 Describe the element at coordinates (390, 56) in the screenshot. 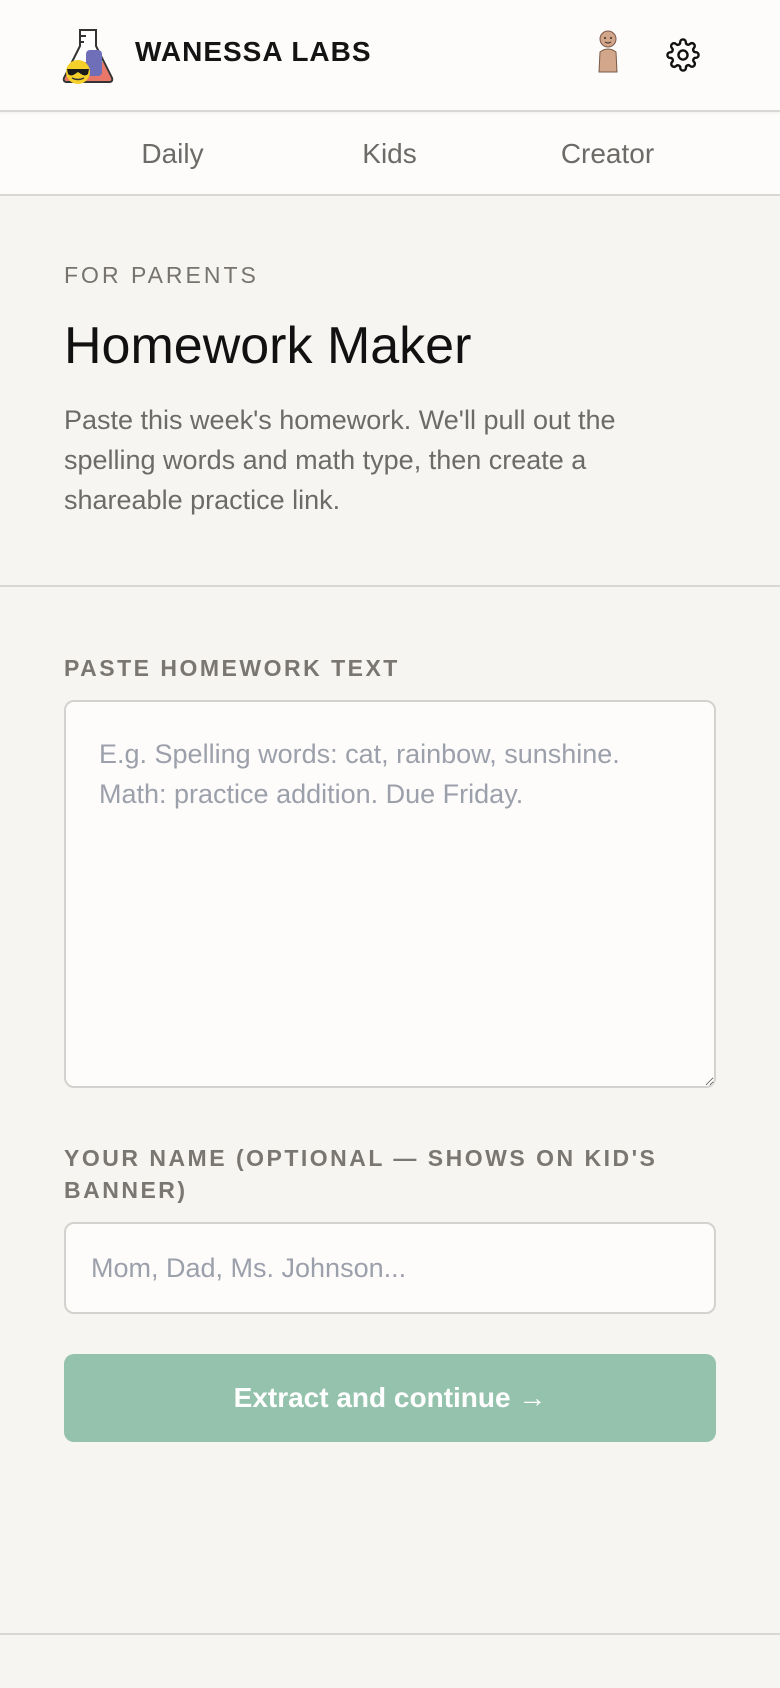

I see `app-header: WANESSA LABS` at that location.